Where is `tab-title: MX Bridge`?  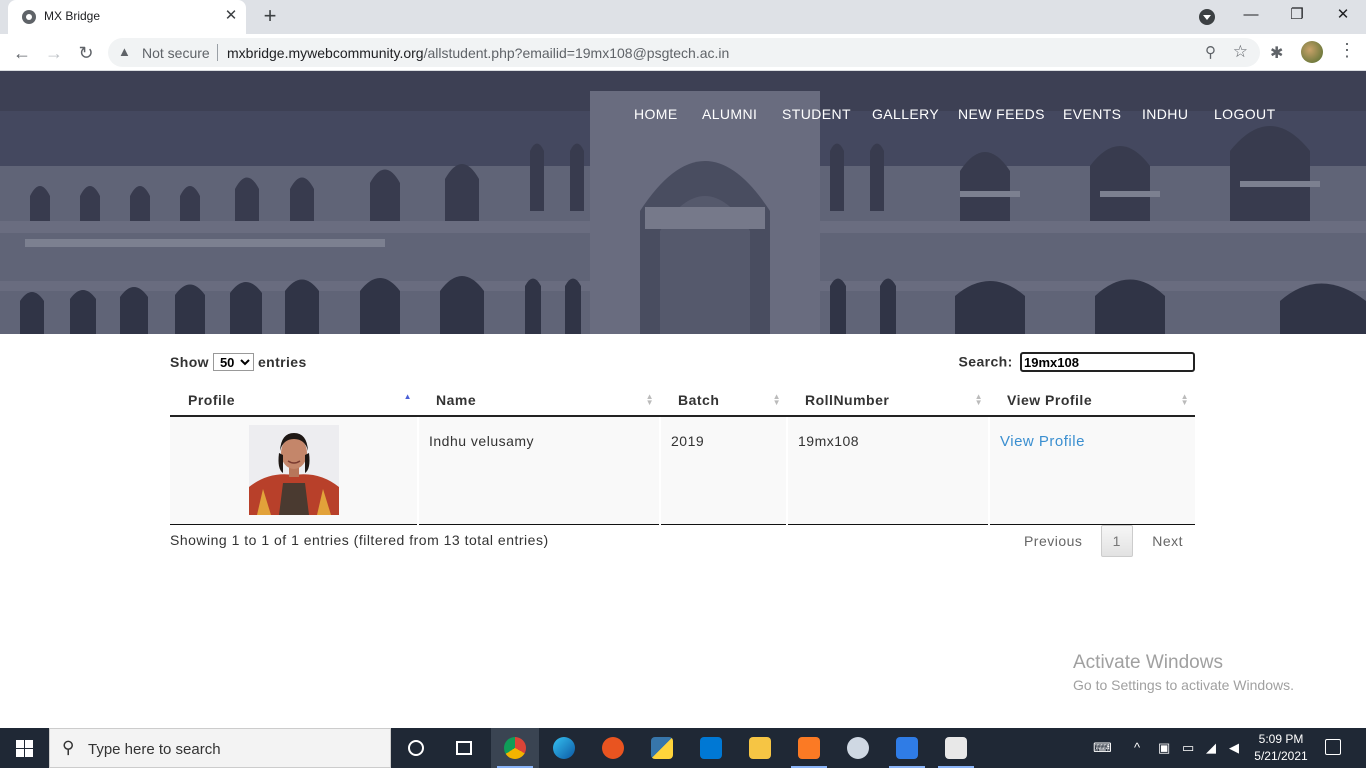 tab-title: MX Bridge is located at coordinates (72, 16).